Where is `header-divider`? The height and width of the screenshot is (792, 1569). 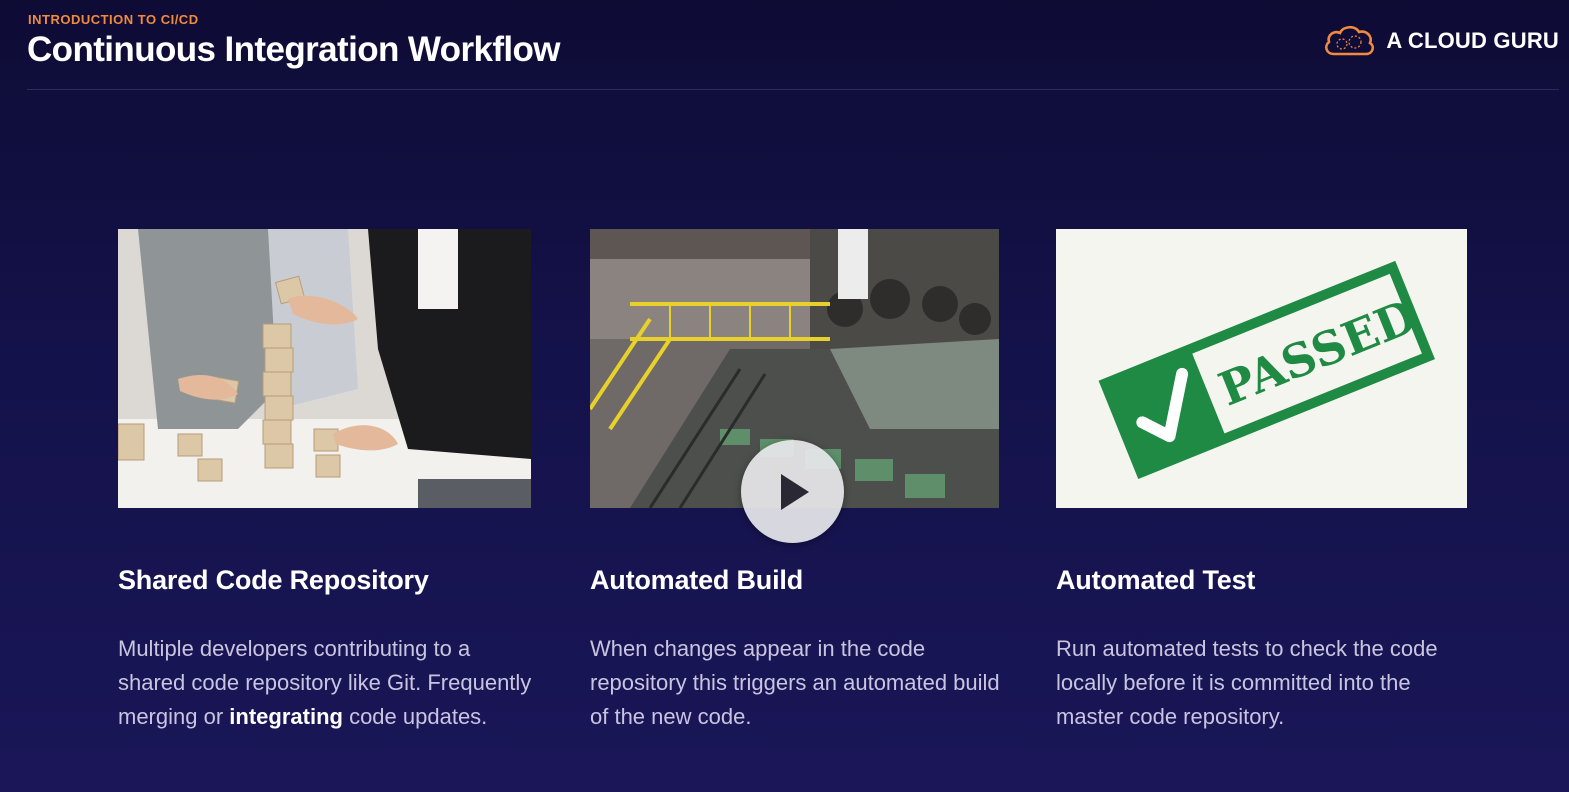 header-divider is located at coordinates (793, 89).